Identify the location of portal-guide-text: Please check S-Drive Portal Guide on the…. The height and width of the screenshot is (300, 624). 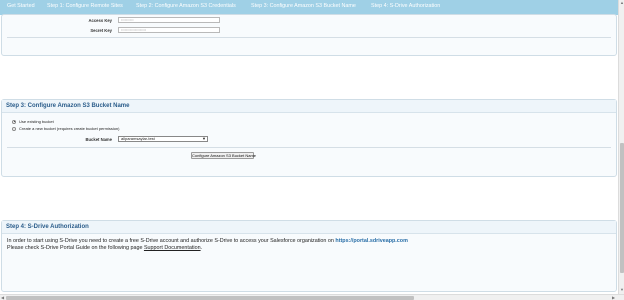
(75, 248).